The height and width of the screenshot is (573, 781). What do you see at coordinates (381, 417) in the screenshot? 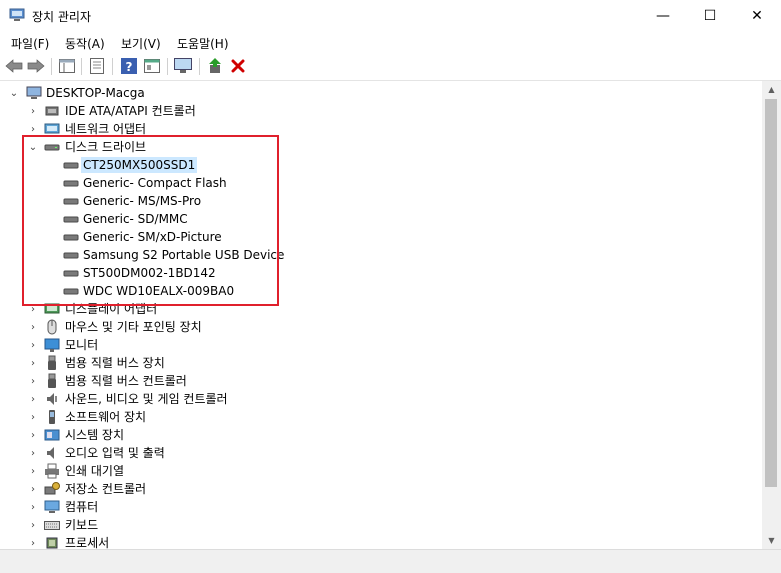
I see `tree-item-software: › 소프트웨어 장치` at bounding box center [381, 417].